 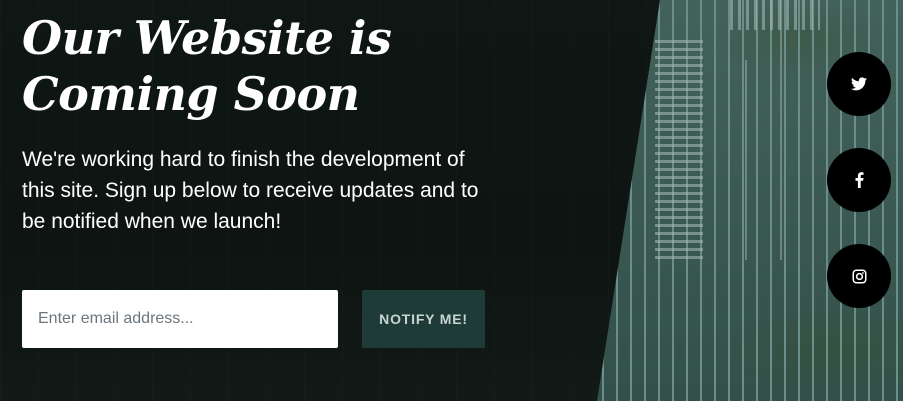 I want to click on crosswalk-stripes-top, so click(x=775, y=15).